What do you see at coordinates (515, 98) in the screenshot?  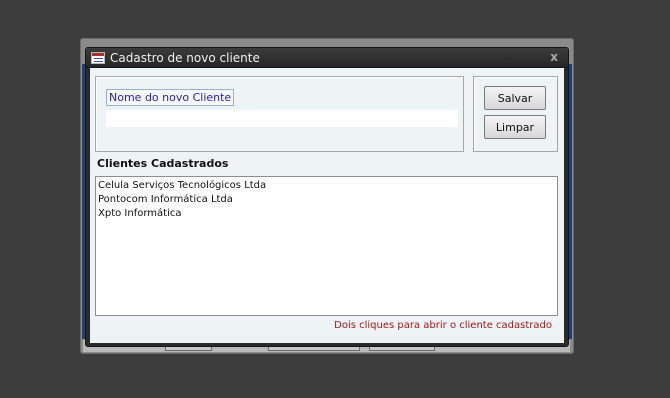 I see `save-button: Salvar` at bounding box center [515, 98].